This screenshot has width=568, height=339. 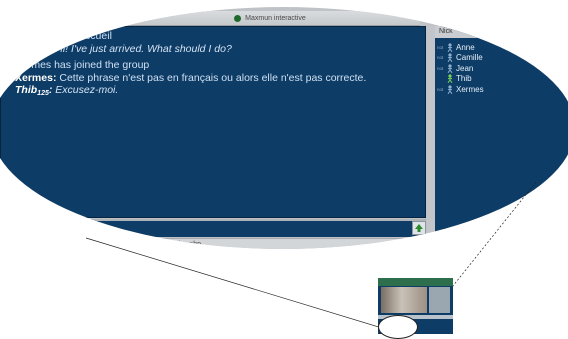 I want to click on user-name: Thib, so click(x=464, y=79).